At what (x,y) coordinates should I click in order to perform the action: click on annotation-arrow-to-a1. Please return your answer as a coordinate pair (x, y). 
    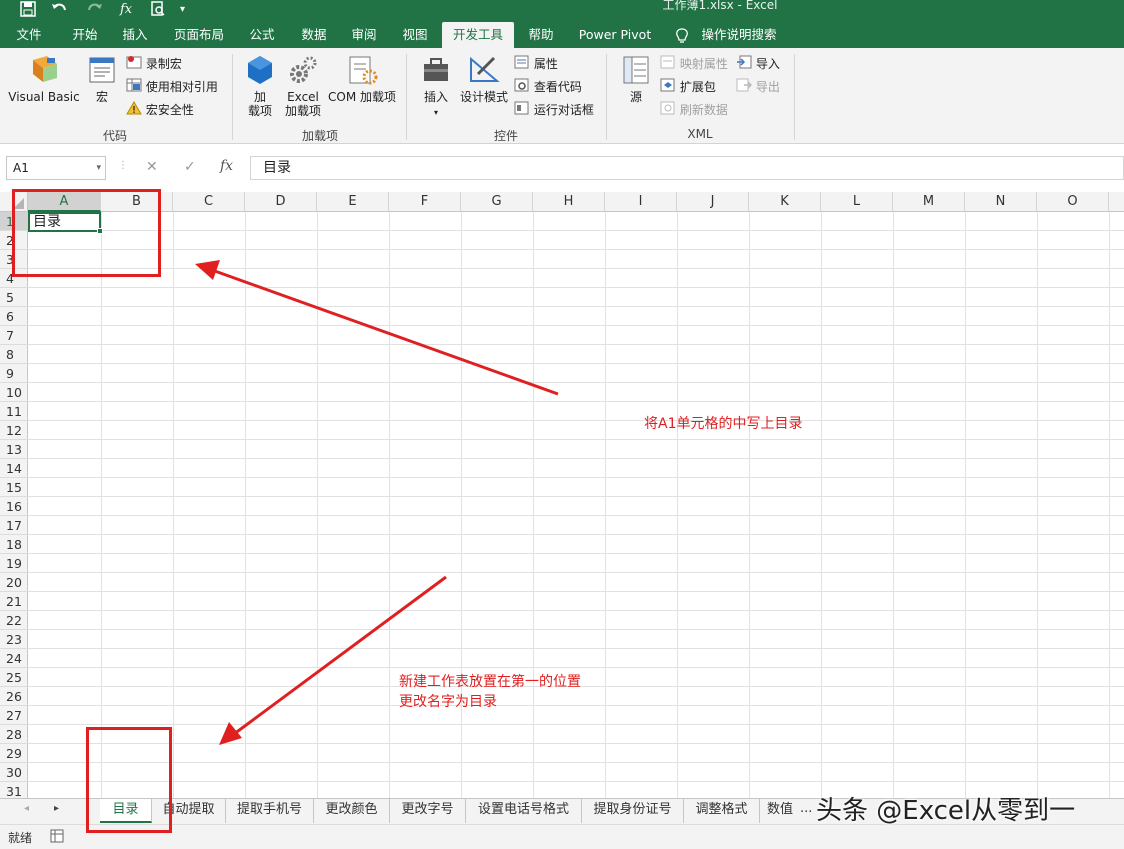
    Looking at the image, I should click on (385, 332).